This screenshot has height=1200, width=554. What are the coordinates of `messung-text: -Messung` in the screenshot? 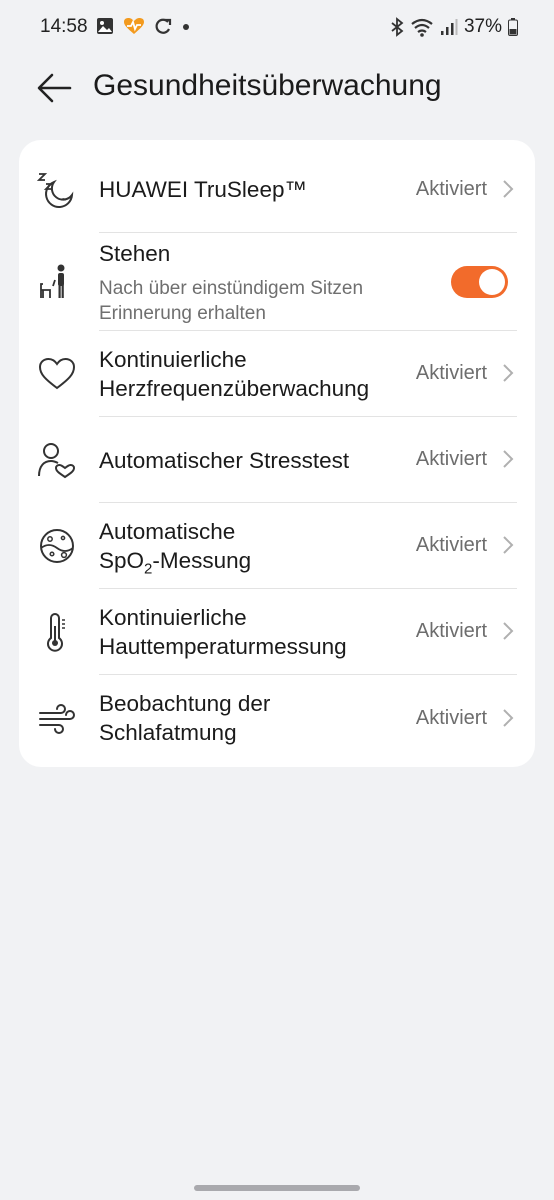 It's located at (202, 560).